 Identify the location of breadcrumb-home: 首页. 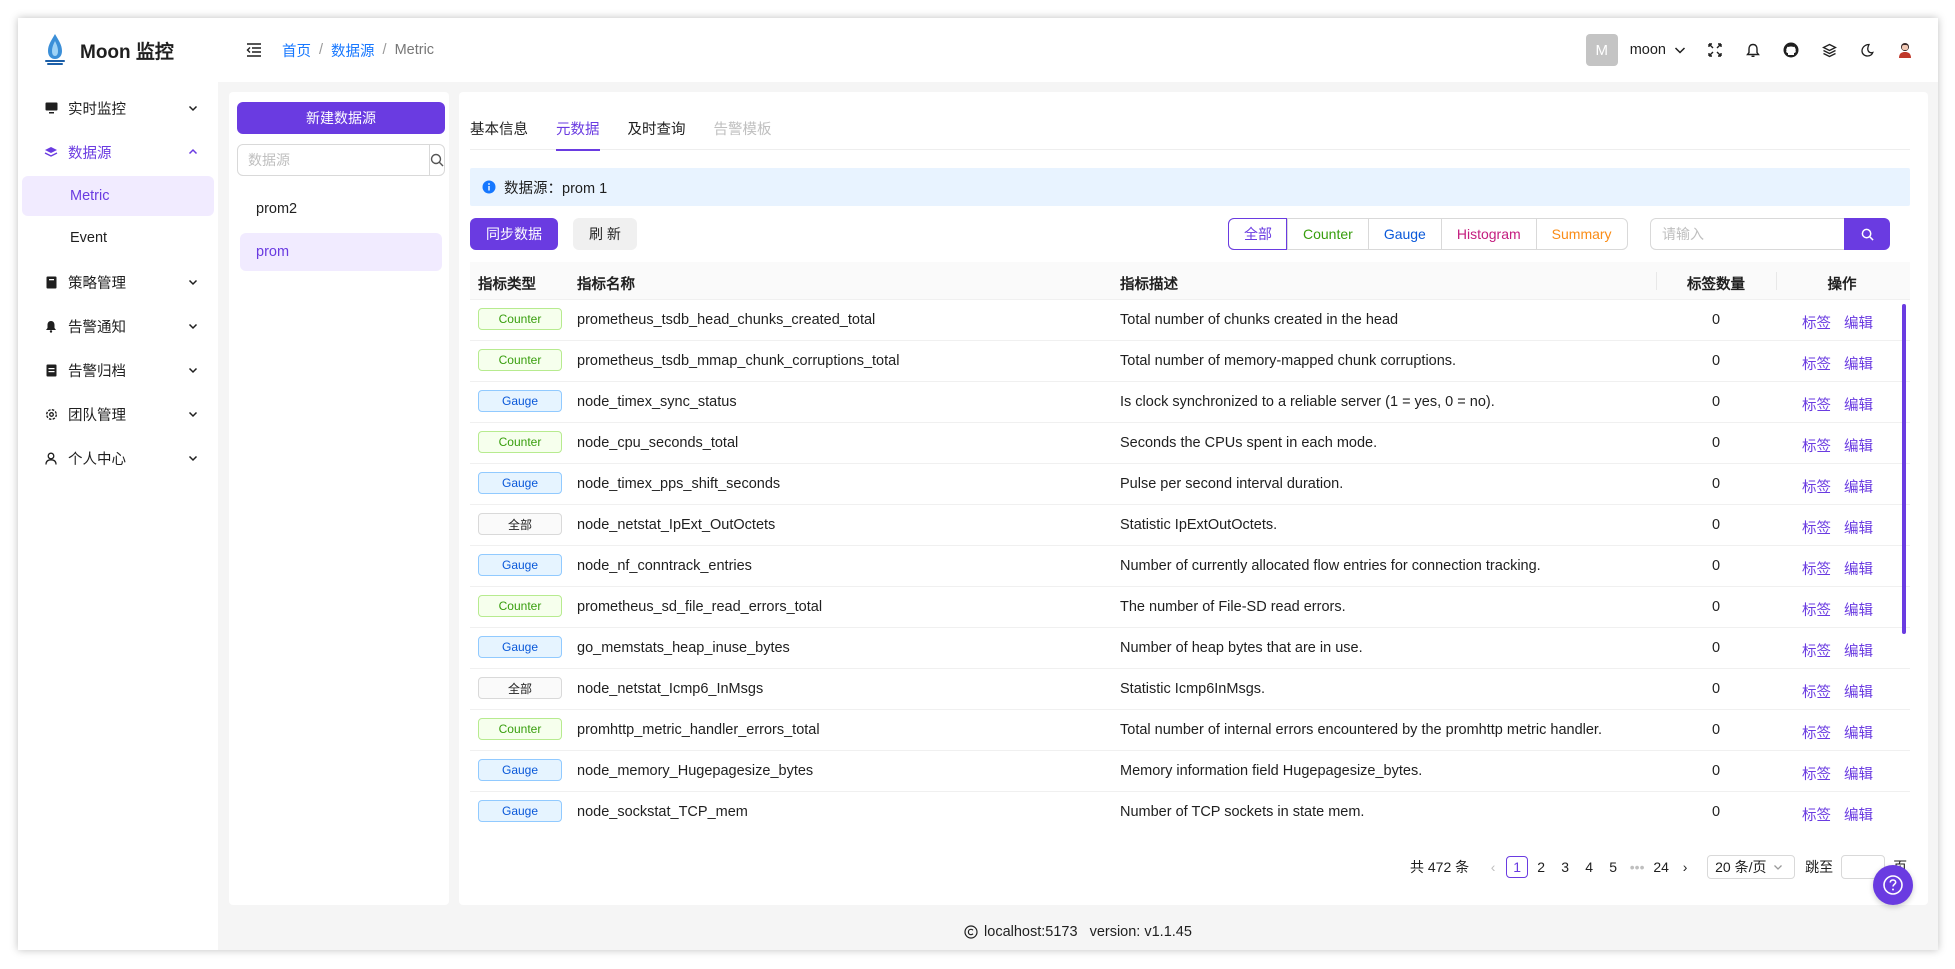
(296, 50).